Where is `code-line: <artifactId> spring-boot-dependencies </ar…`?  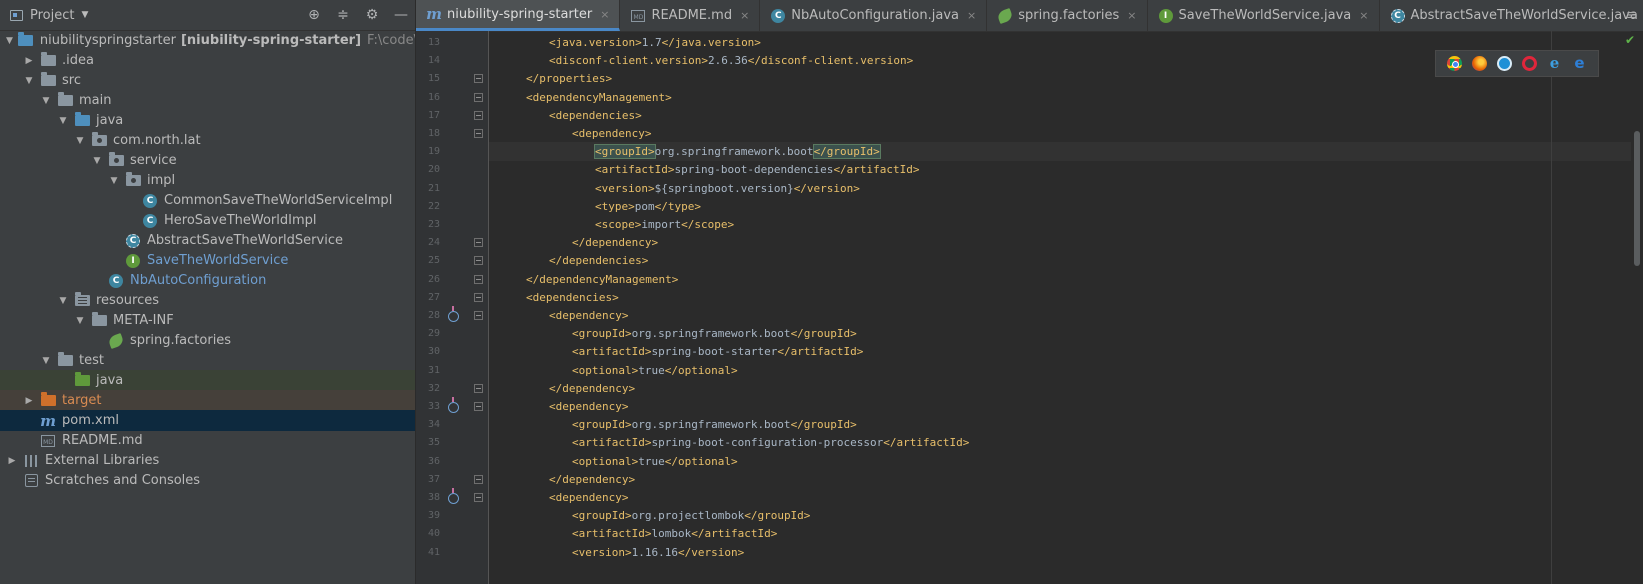 code-line: <artifactId> spring-boot-dependencies </ar… is located at coordinates (757, 169).